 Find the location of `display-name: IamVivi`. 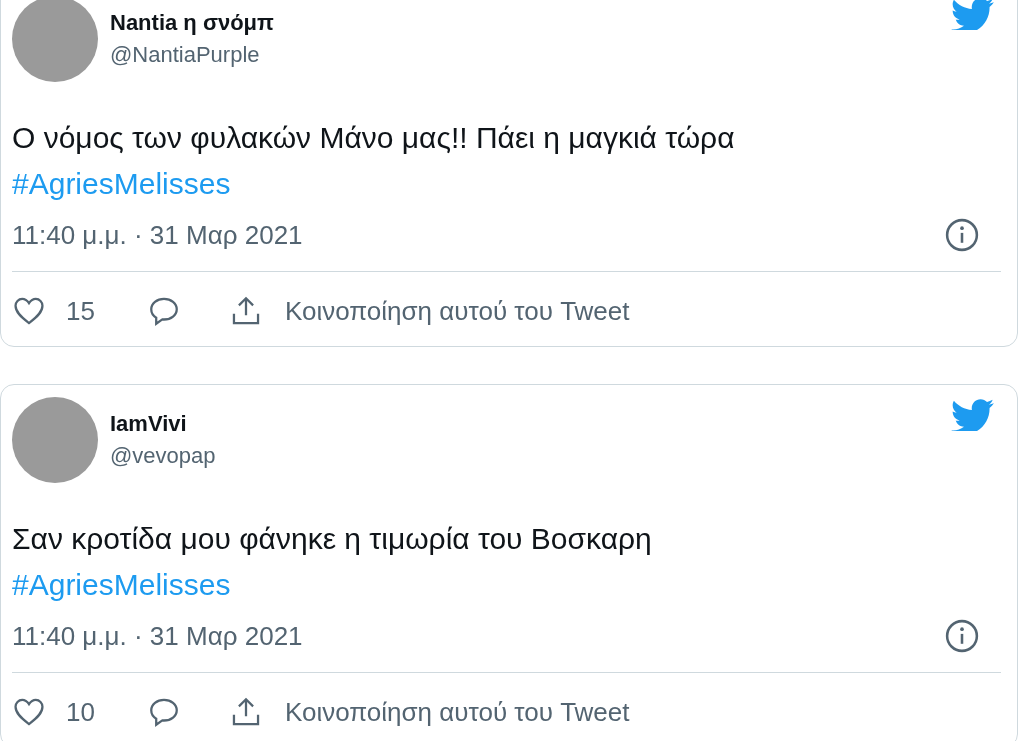

display-name: IamVivi is located at coordinates (524, 424).